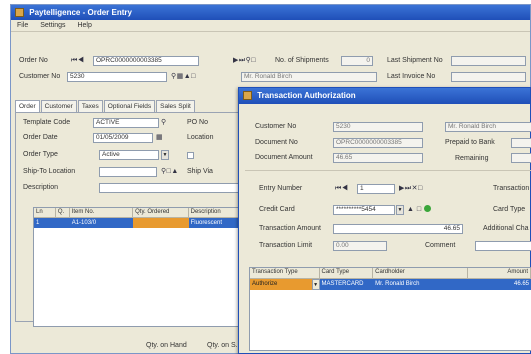  I want to click on order-date-label: Order Date, so click(40, 137).